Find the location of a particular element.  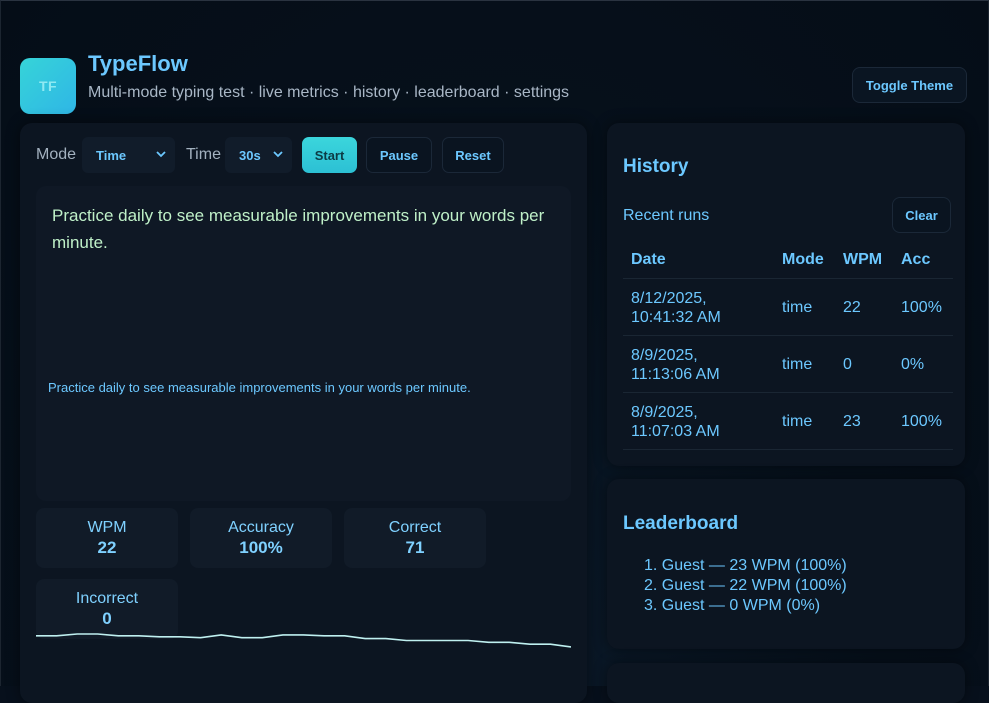

time-select: 30s is located at coordinates (258, 155).